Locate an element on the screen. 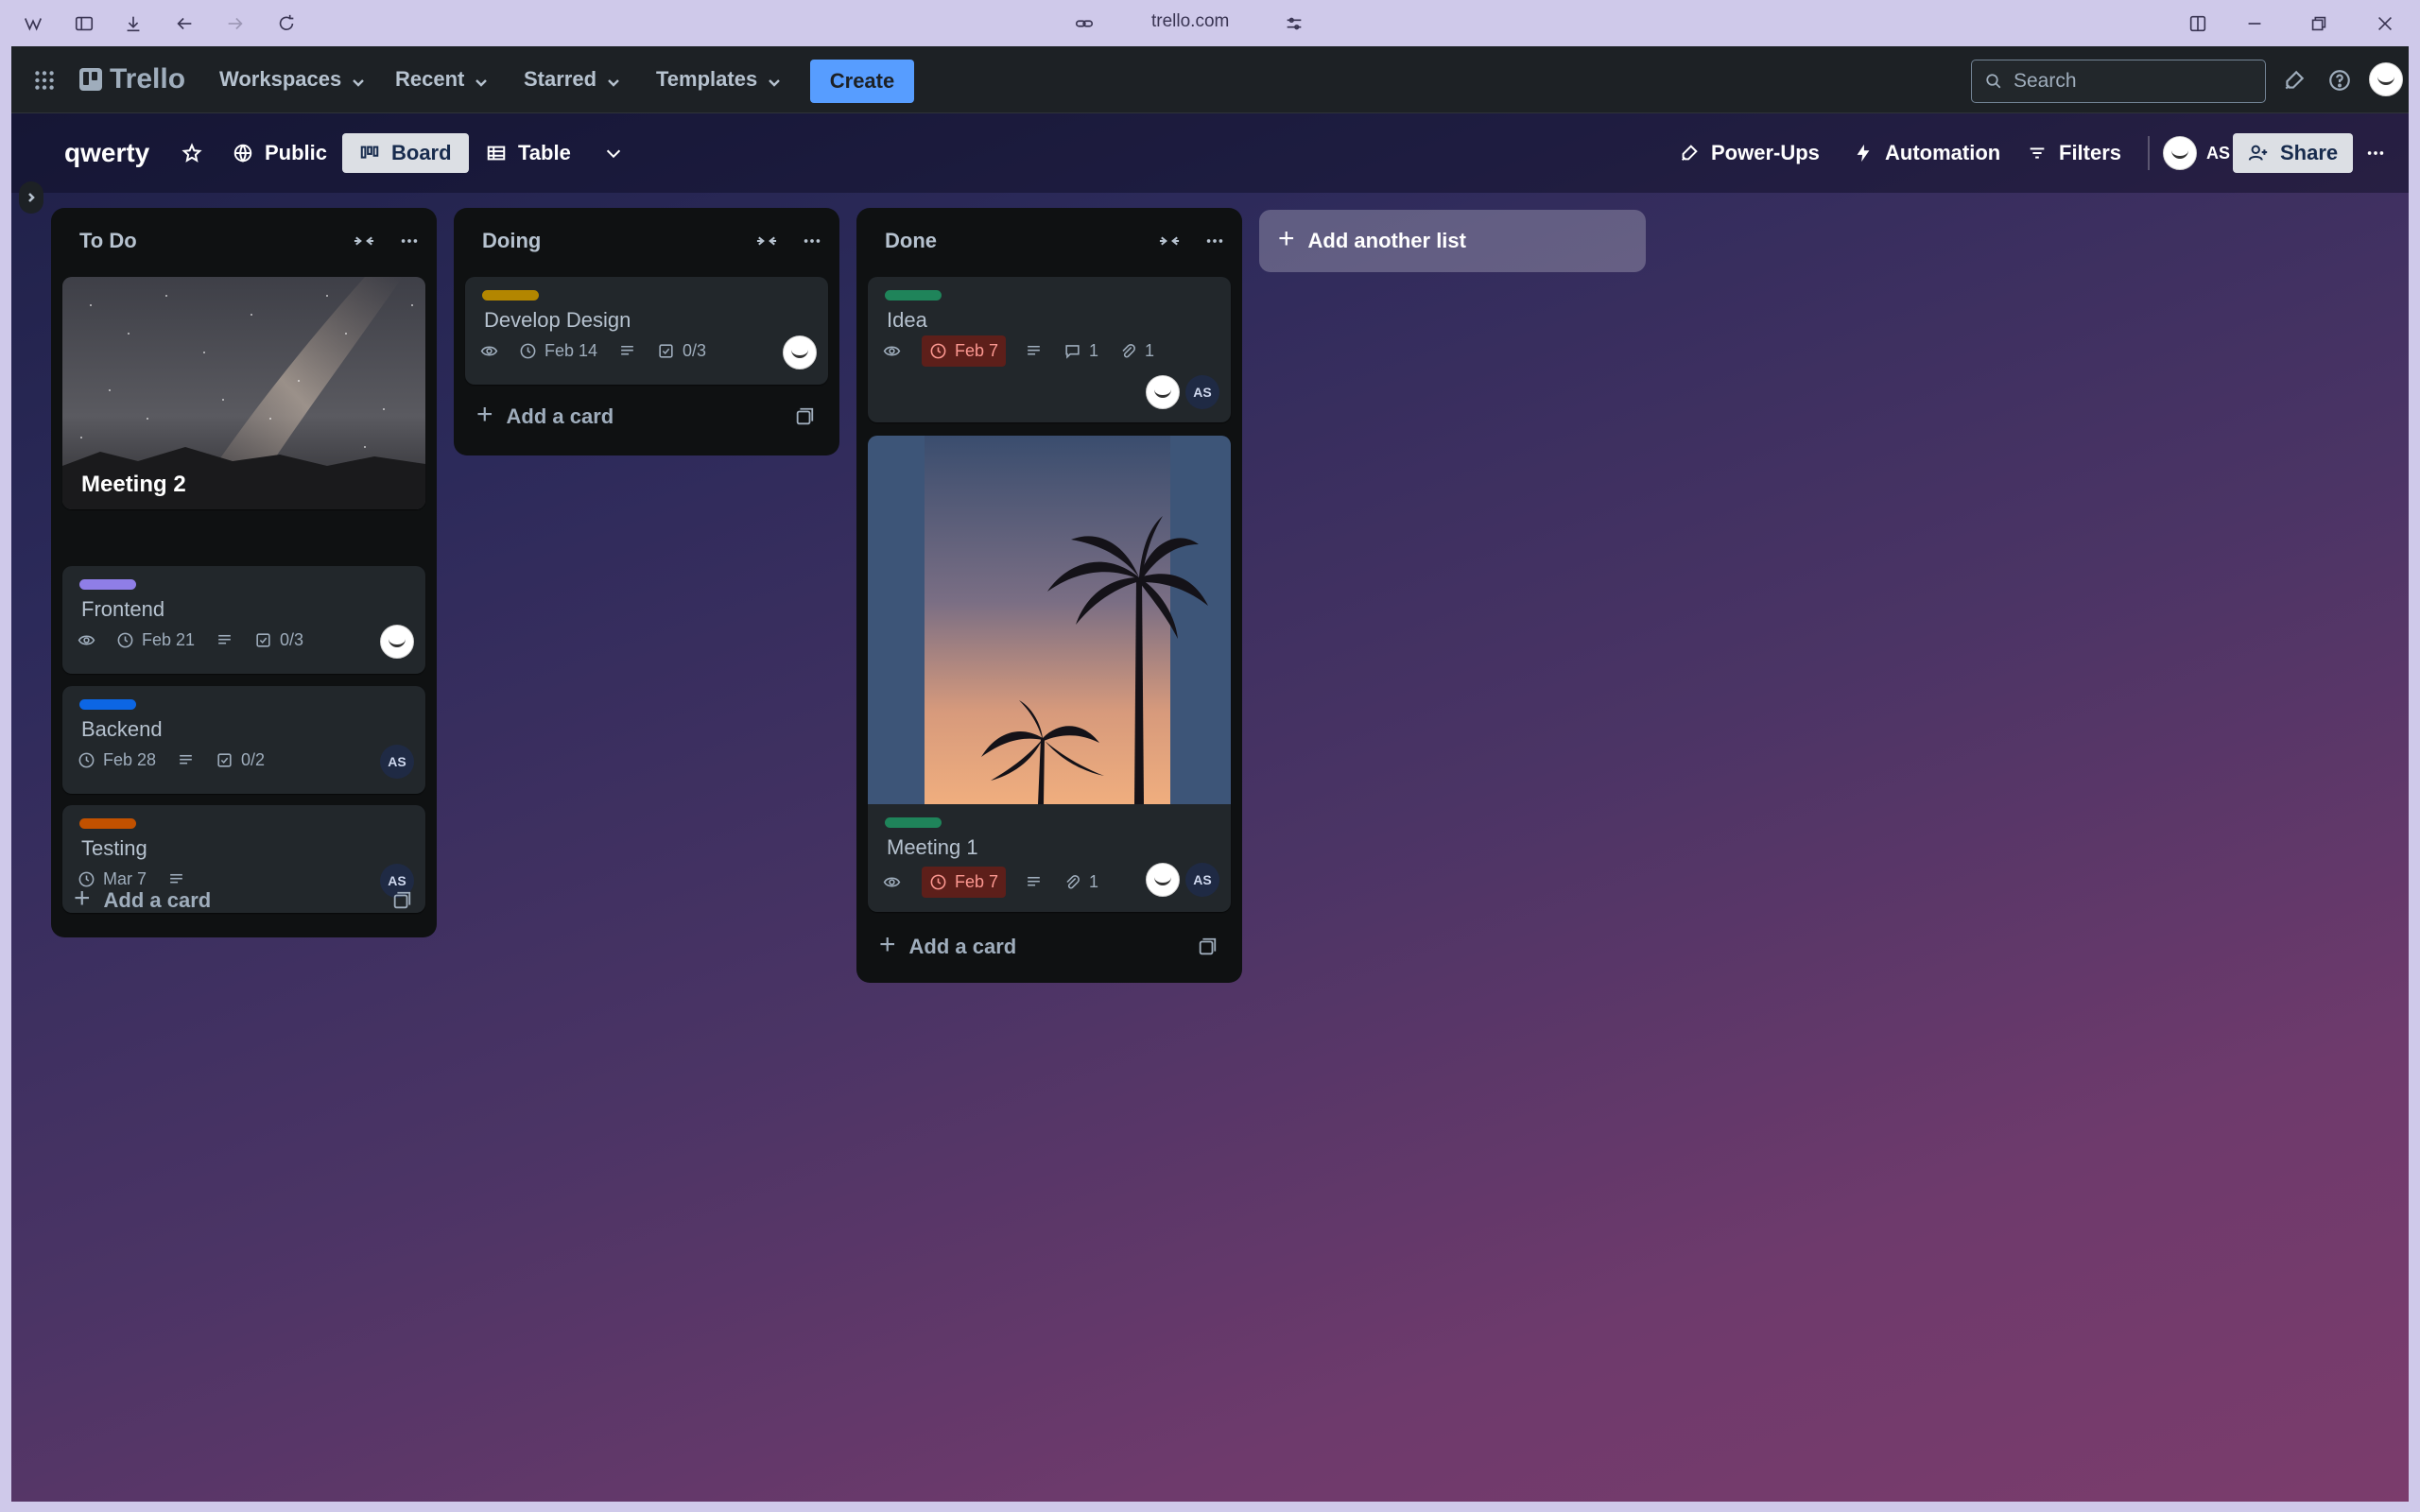  more-icon is located at coordinates (2375, 153).